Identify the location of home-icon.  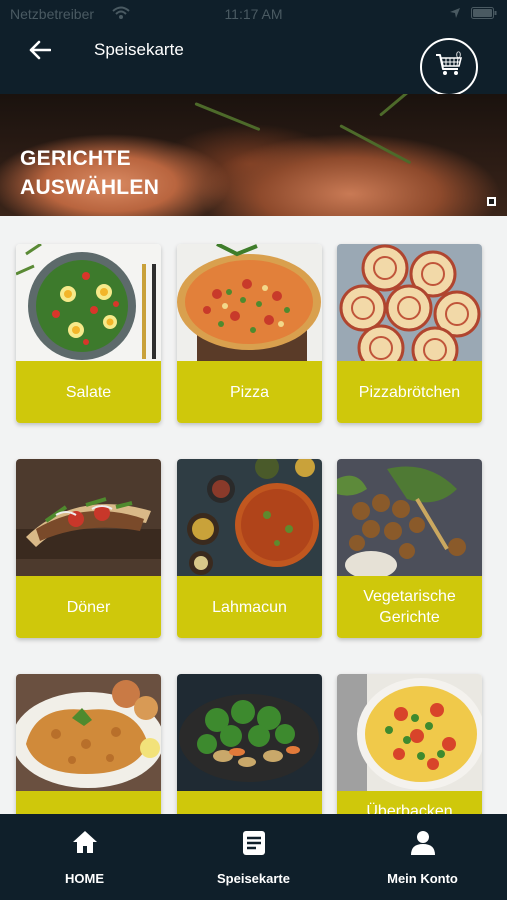
(85, 844).